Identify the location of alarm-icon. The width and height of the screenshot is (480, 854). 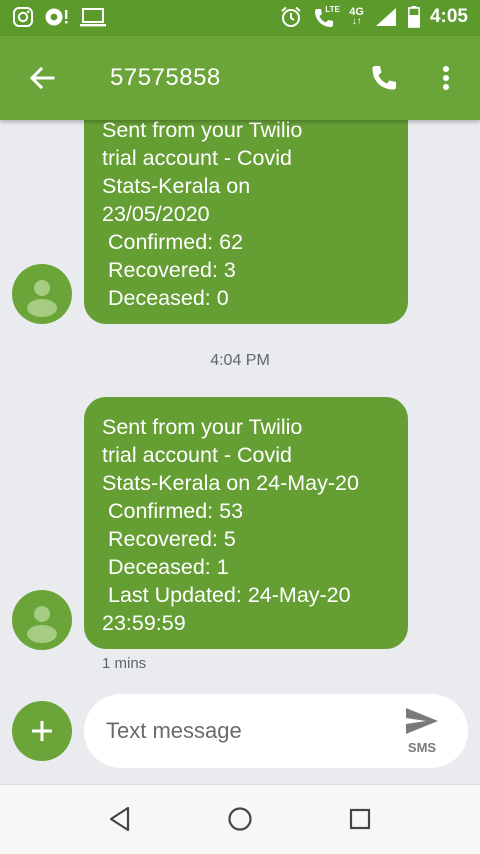
(291, 16).